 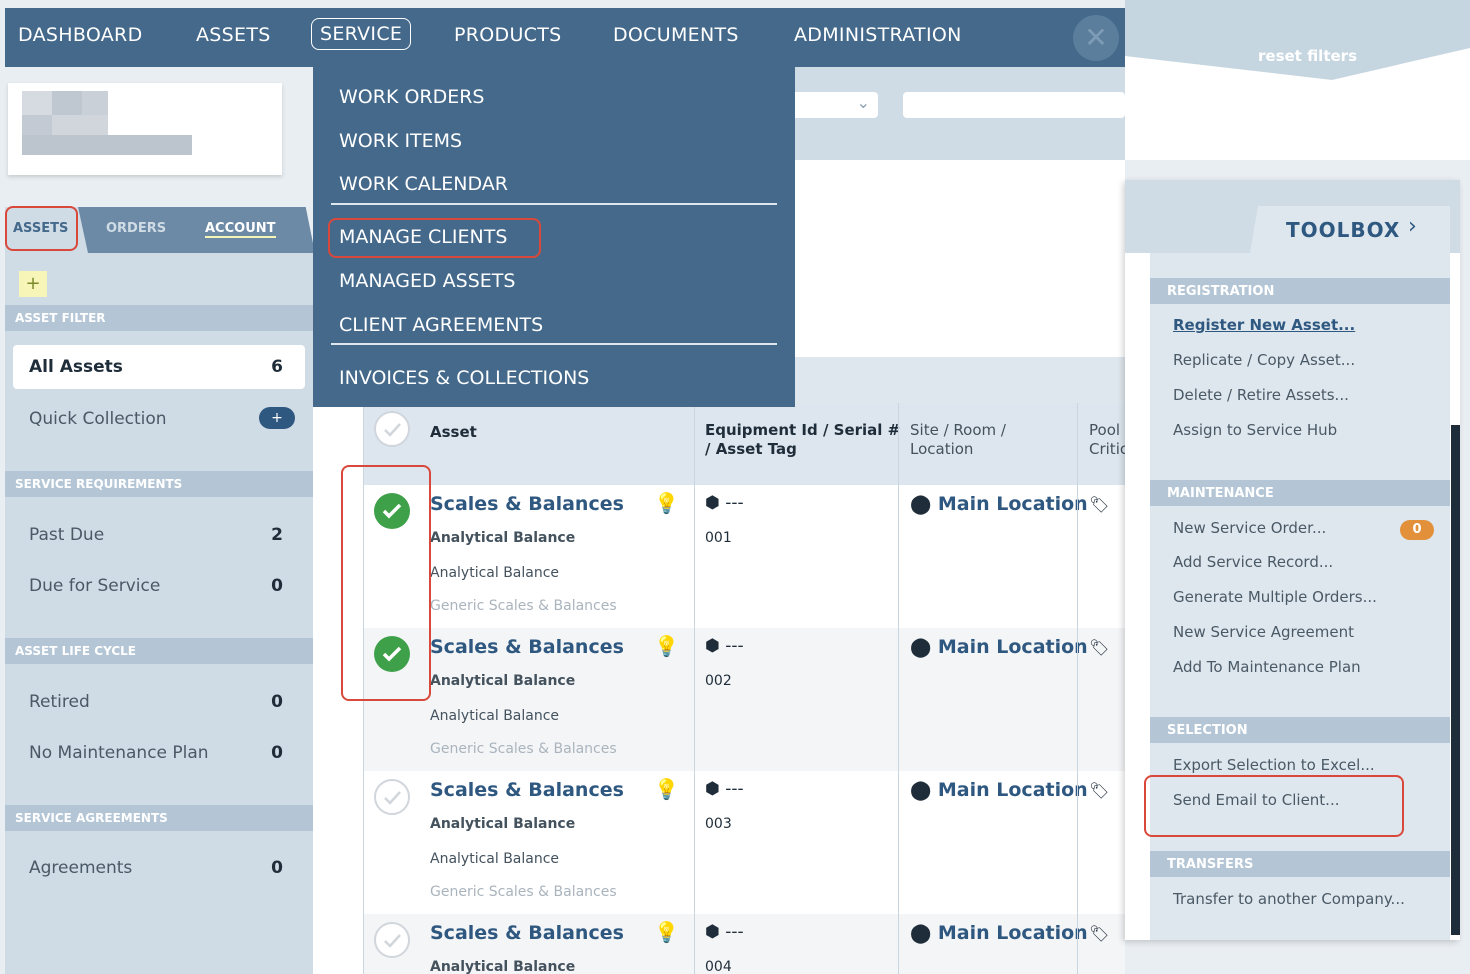 I want to click on sidebar-item-label: All Assets, so click(x=76, y=367).